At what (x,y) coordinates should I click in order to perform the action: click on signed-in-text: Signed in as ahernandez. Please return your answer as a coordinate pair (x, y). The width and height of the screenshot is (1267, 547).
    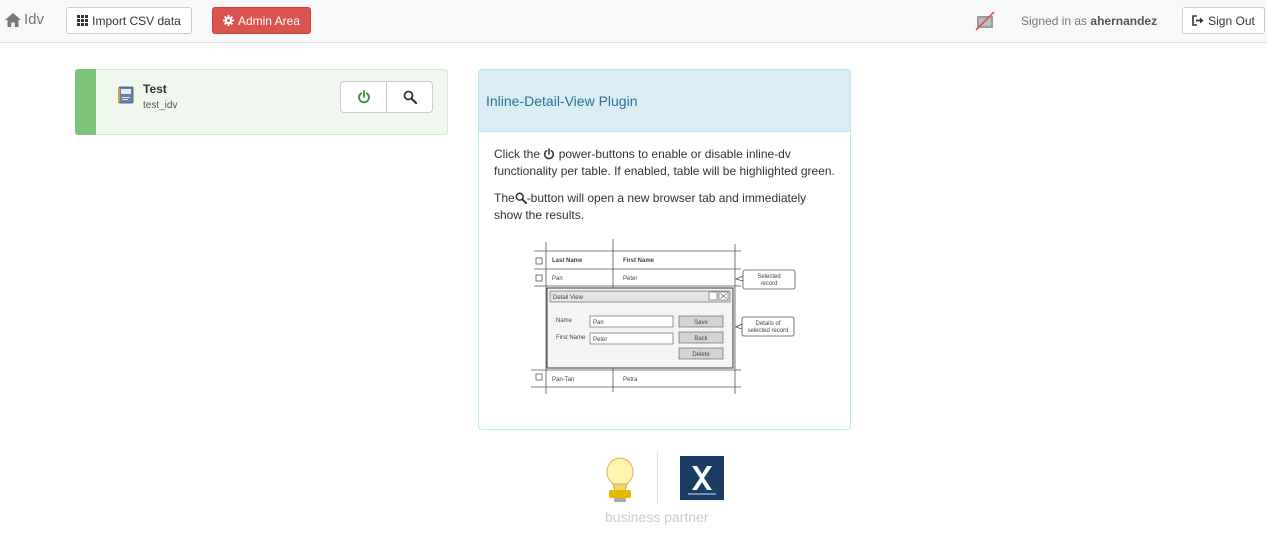
    Looking at the image, I should click on (1089, 21).